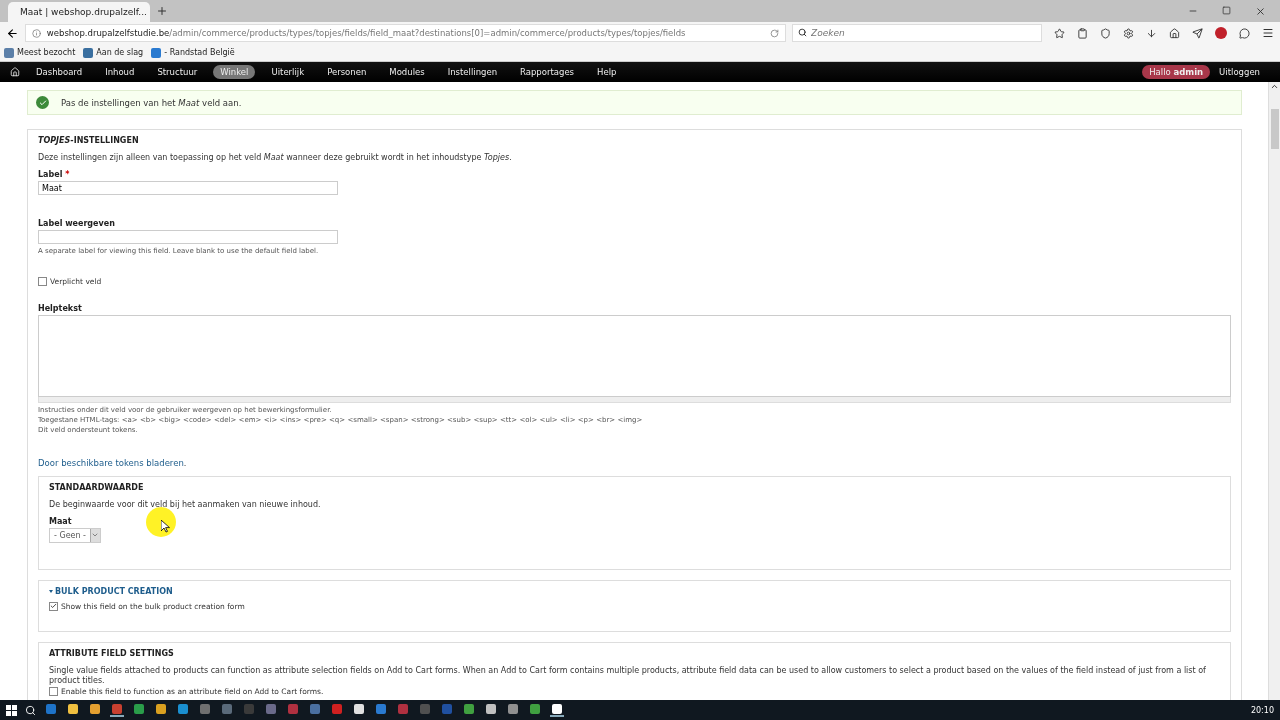 Image resolution: width=1280 pixels, height=720 pixels. What do you see at coordinates (97, 487) in the screenshot?
I see `section-title: STANDAARDWAARDE` at bounding box center [97, 487].